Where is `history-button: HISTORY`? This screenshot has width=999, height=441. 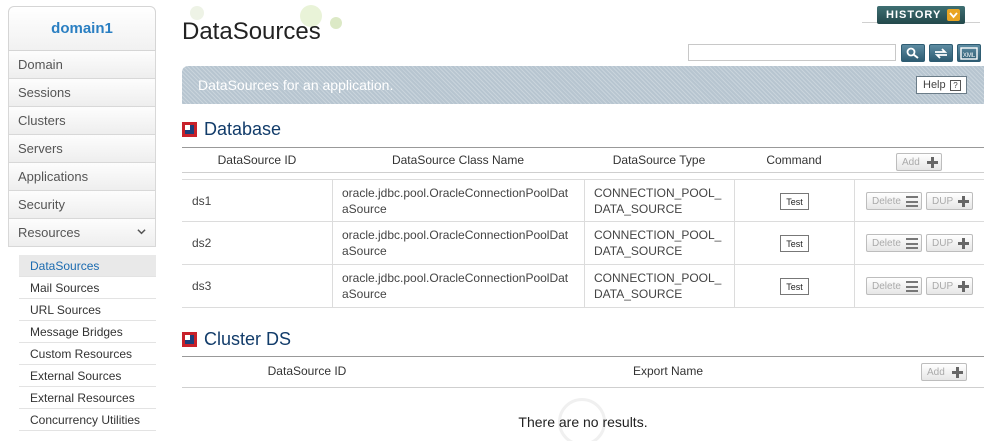
history-button: HISTORY is located at coordinates (921, 15).